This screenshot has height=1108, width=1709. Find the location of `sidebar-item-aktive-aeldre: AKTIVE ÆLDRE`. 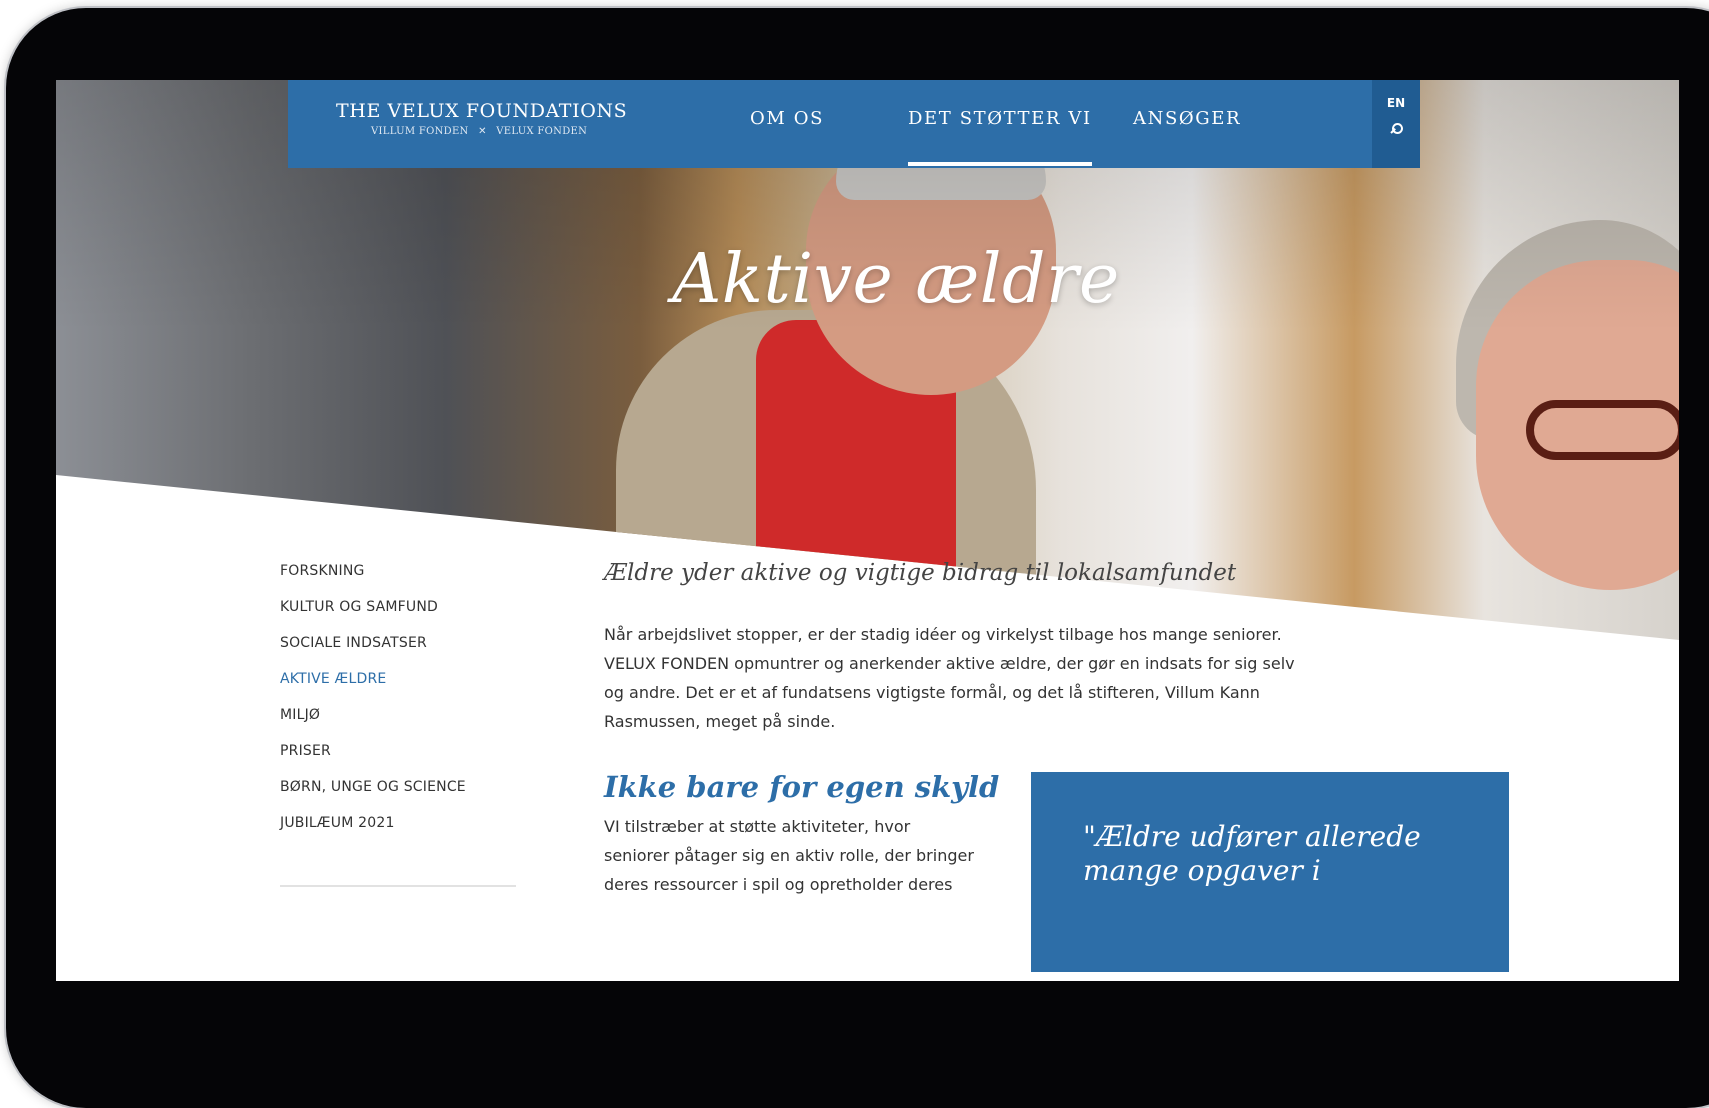

sidebar-item-aktive-aeldre: AKTIVE ÆLDRE is located at coordinates (410, 680).